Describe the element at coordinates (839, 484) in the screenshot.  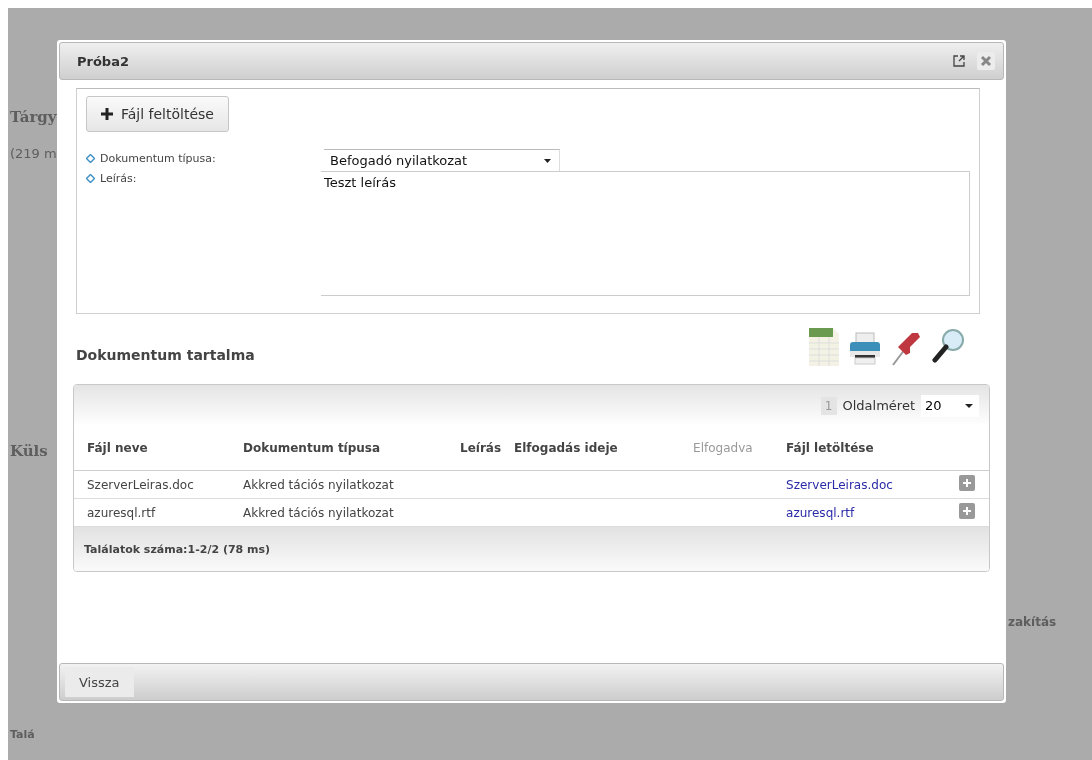
I see `download-link: SzerverLeiras.doc` at that location.